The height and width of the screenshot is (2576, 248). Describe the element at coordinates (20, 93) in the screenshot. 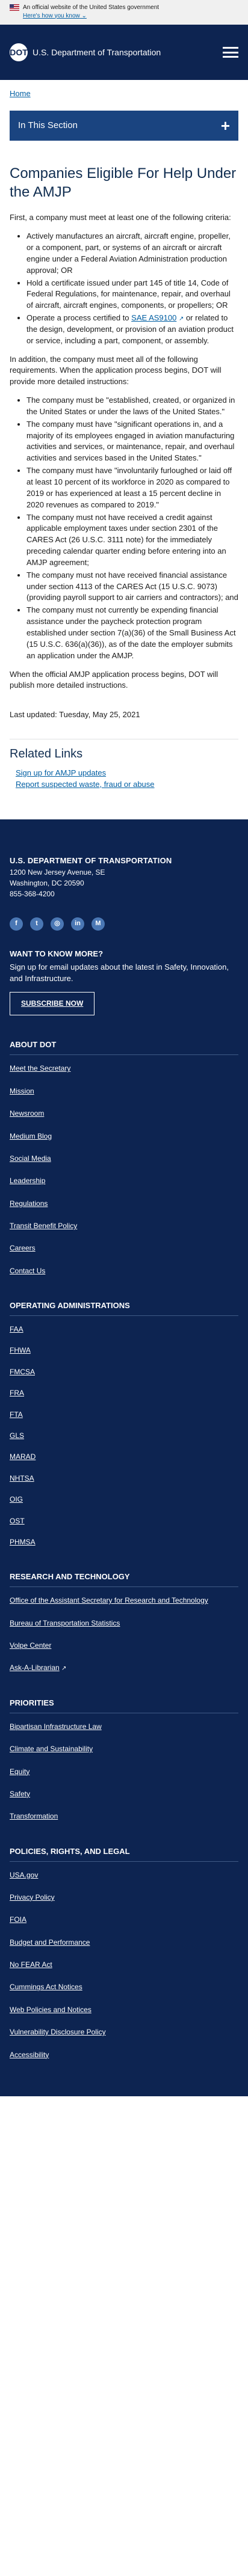

I see `breadcrumb-home: Home` at that location.